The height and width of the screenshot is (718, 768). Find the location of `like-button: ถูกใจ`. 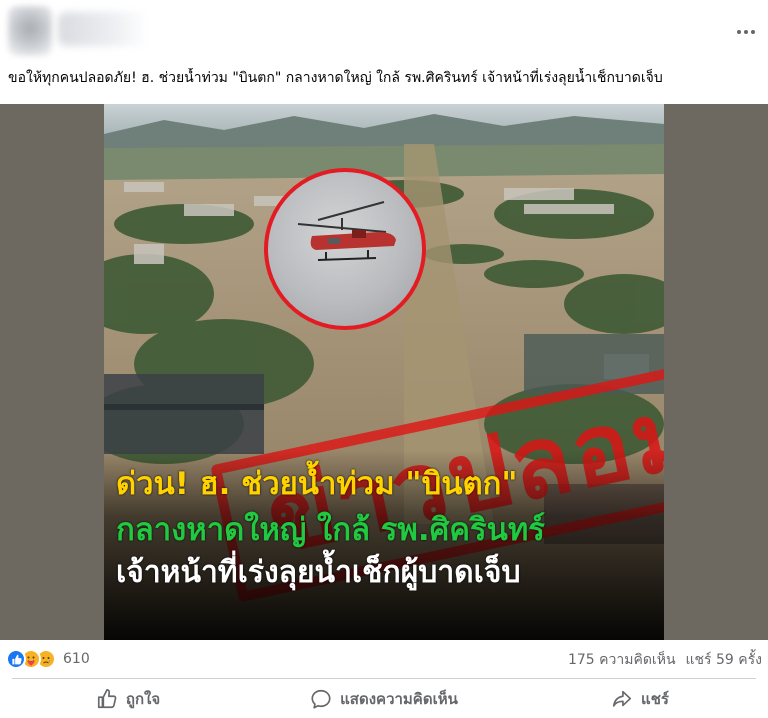

like-button: ถูกใจ is located at coordinates (128, 699).